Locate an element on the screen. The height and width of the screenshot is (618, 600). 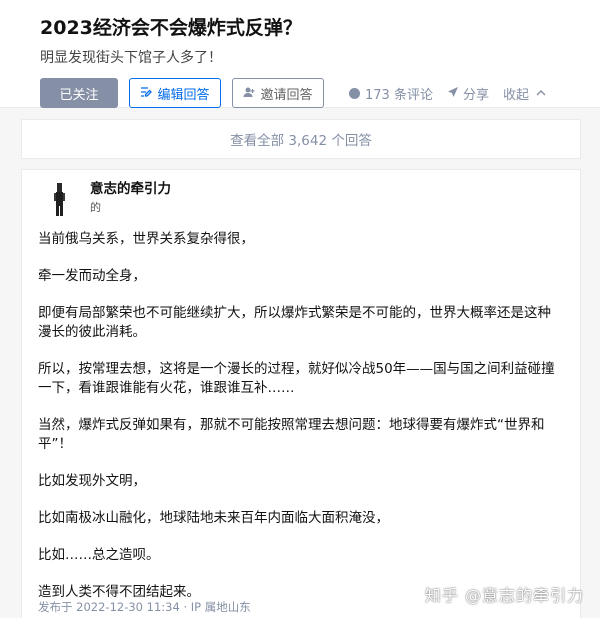
edit-answer-label: 编辑回答 is located at coordinates (183, 95).